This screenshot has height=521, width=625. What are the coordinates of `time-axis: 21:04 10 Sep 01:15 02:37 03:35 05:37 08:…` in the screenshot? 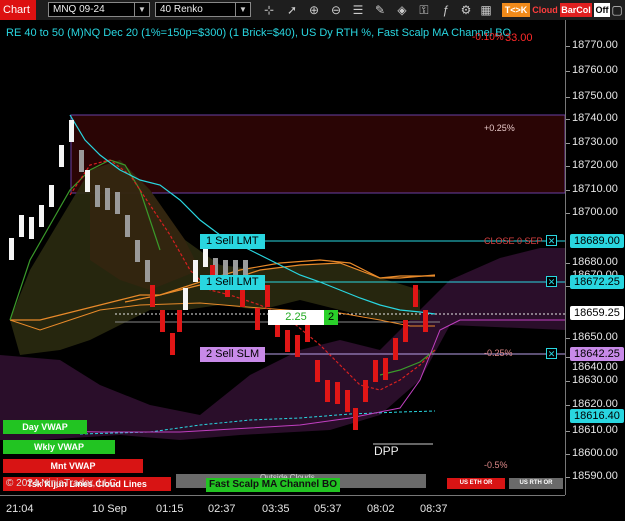 It's located at (282, 508).